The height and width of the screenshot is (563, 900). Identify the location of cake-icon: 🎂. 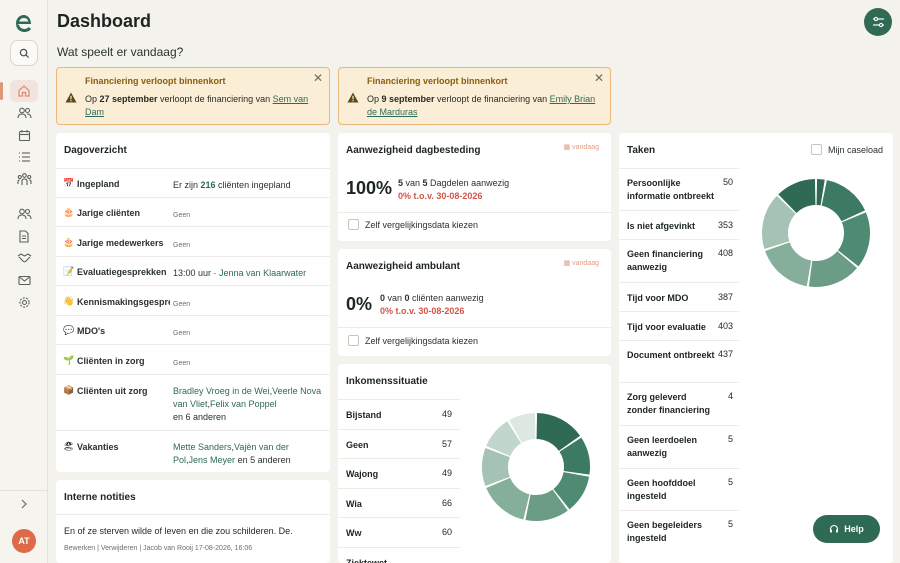
(69, 212).